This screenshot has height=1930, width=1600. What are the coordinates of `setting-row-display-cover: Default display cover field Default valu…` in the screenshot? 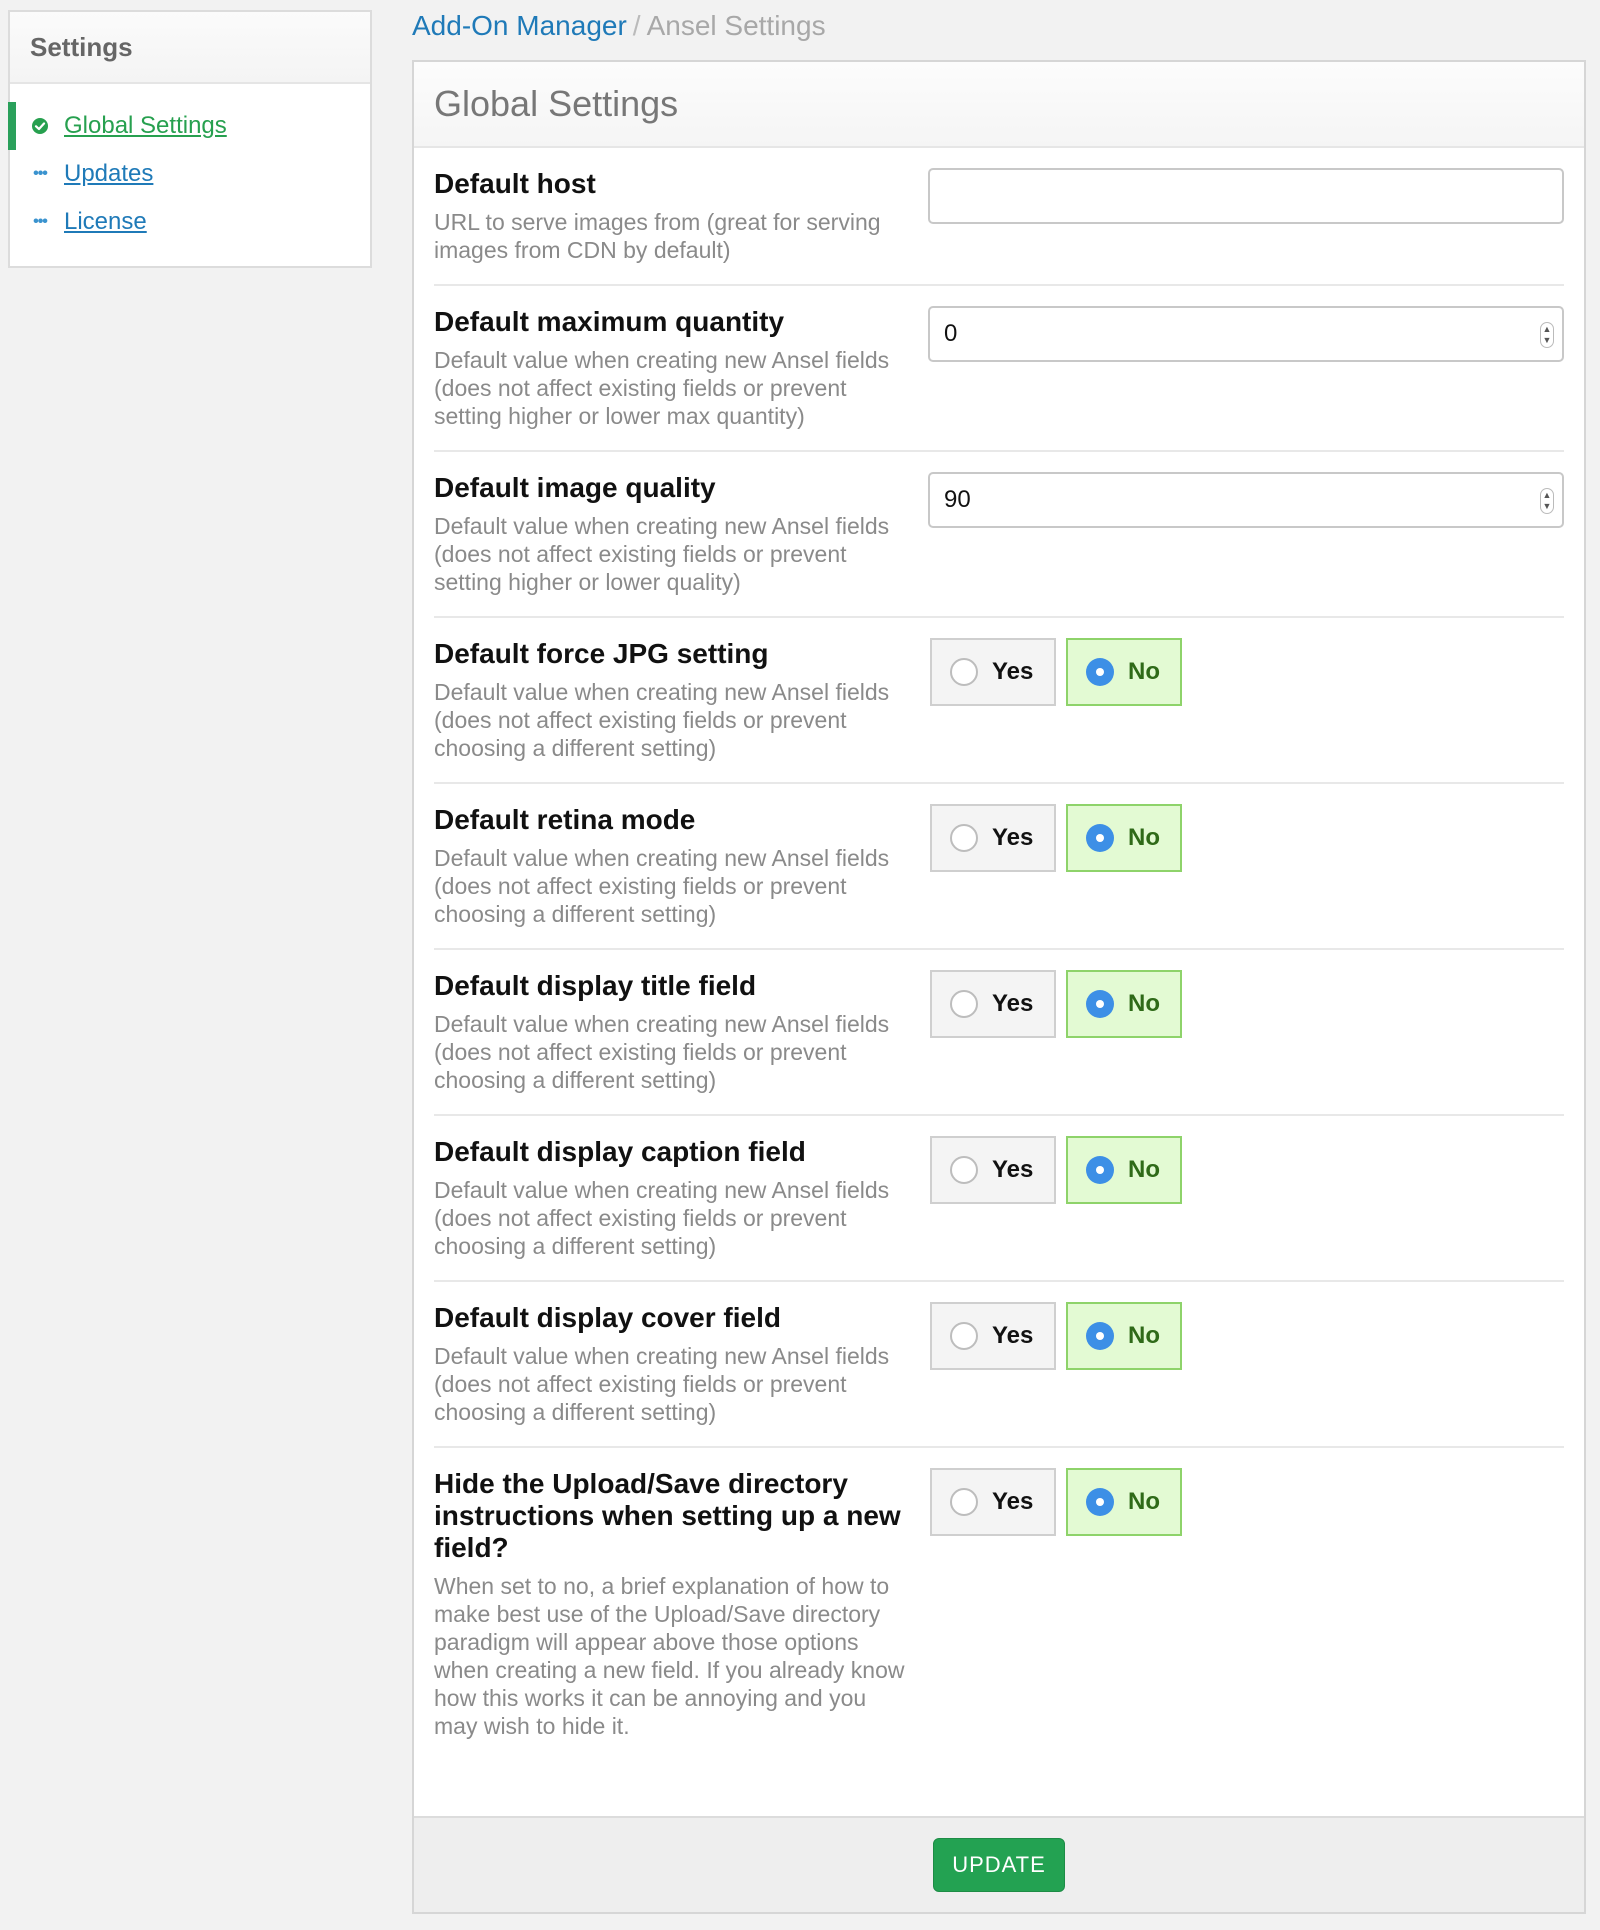 It's located at (999, 1365).